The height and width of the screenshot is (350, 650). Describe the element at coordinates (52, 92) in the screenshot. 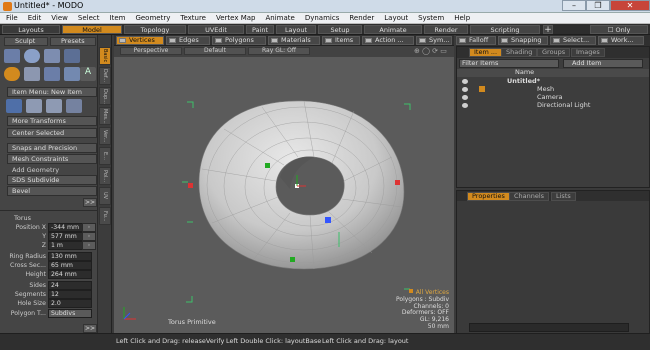

I see `item-menu-dropdown: Item Menu: New Item` at that location.